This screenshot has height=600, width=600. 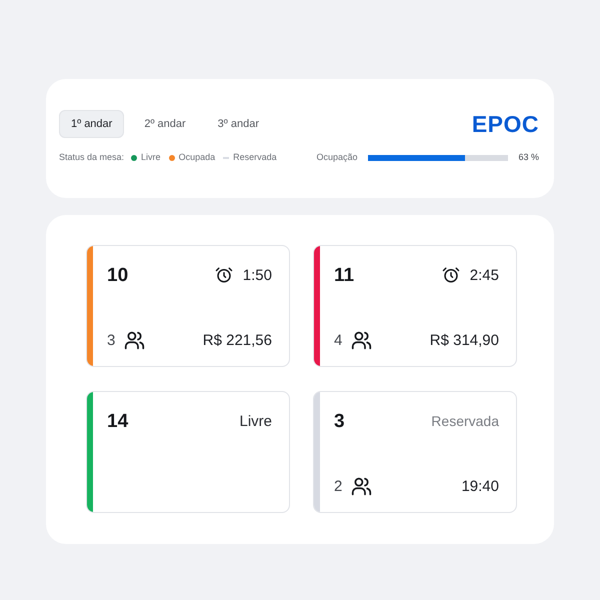 I want to click on table-card: 14 Livre, so click(x=188, y=452).